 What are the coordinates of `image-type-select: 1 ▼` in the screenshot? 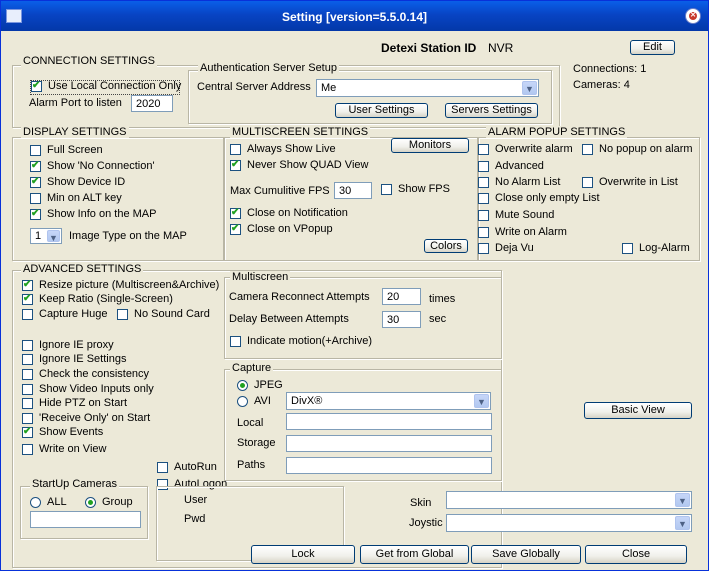 It's located at (46, 236).